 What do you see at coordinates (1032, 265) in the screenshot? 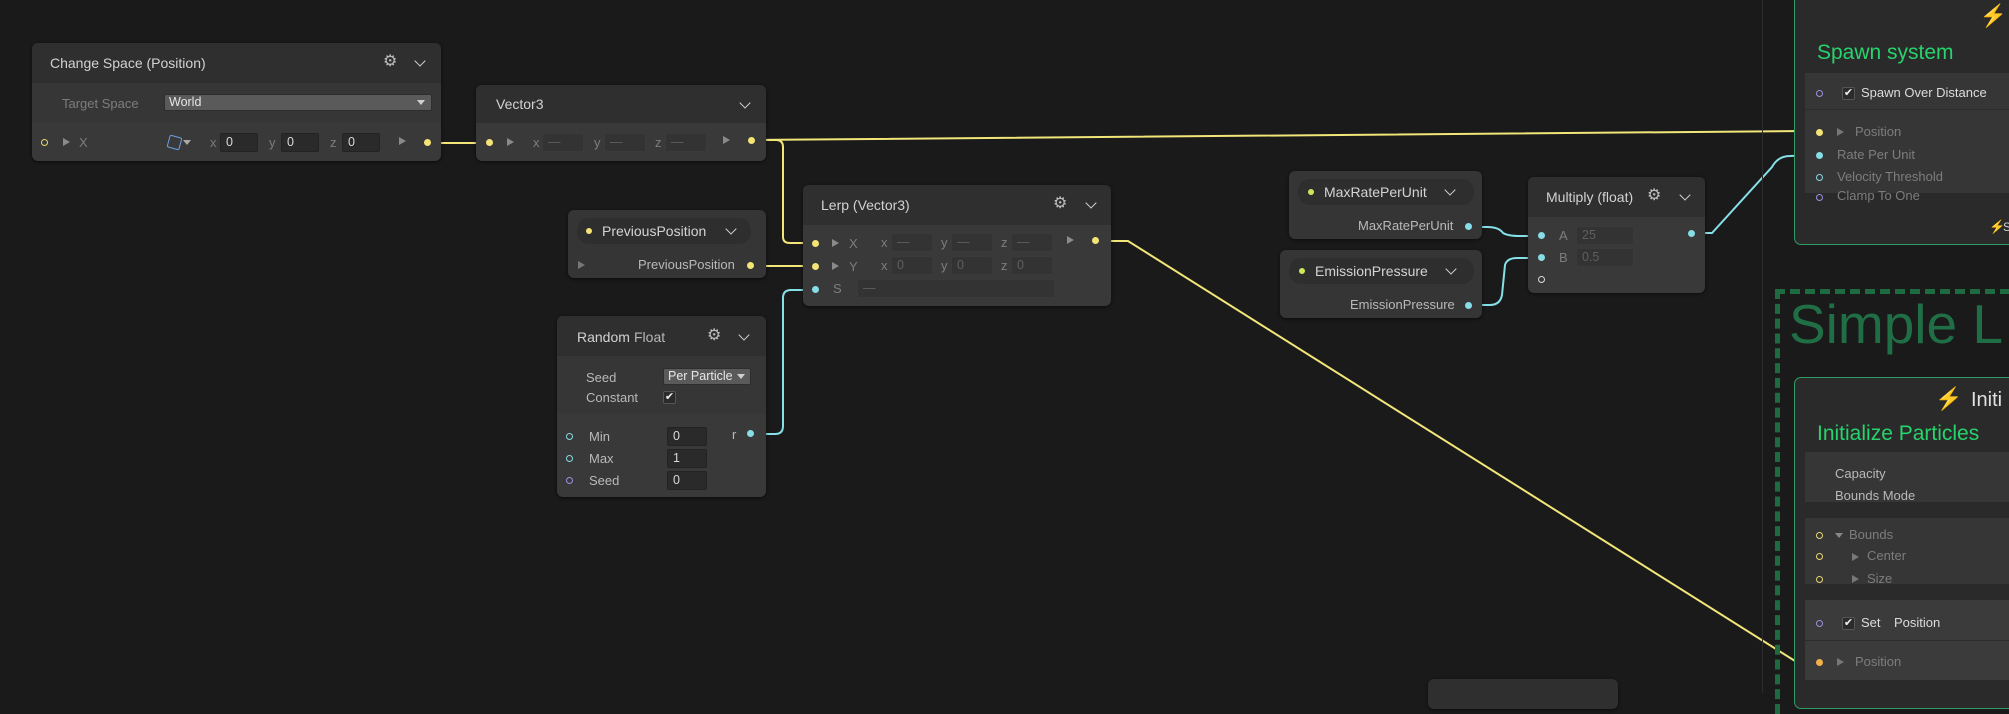
I see `y-z-field: 0` at bounding box center [1032, 265].